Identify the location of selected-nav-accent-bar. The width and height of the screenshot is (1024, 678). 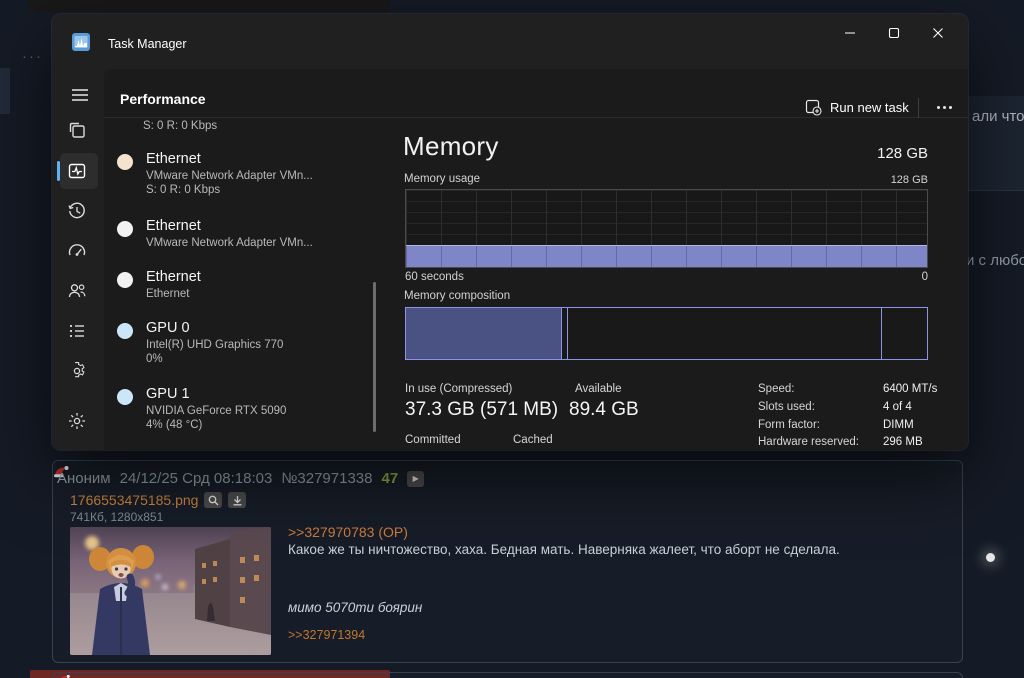
(58, 171).